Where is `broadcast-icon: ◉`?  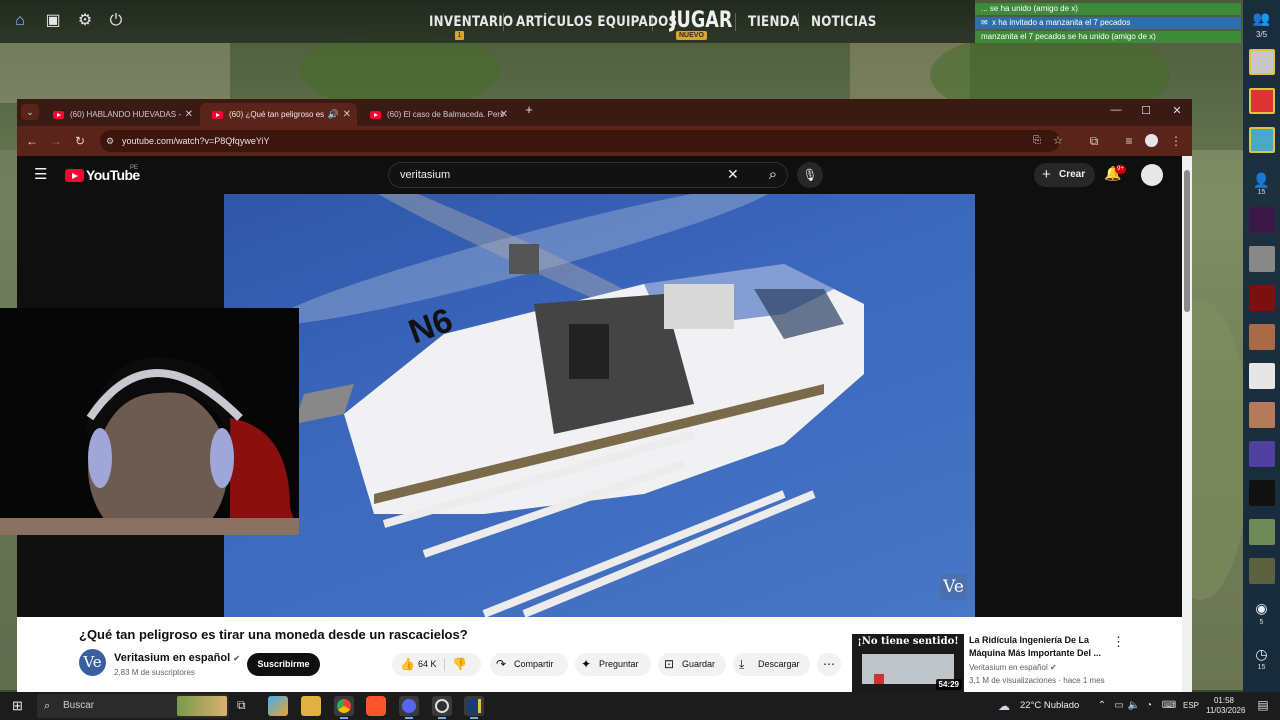
broadcast-icon: ◉ is located at coordinates (1261, 608).